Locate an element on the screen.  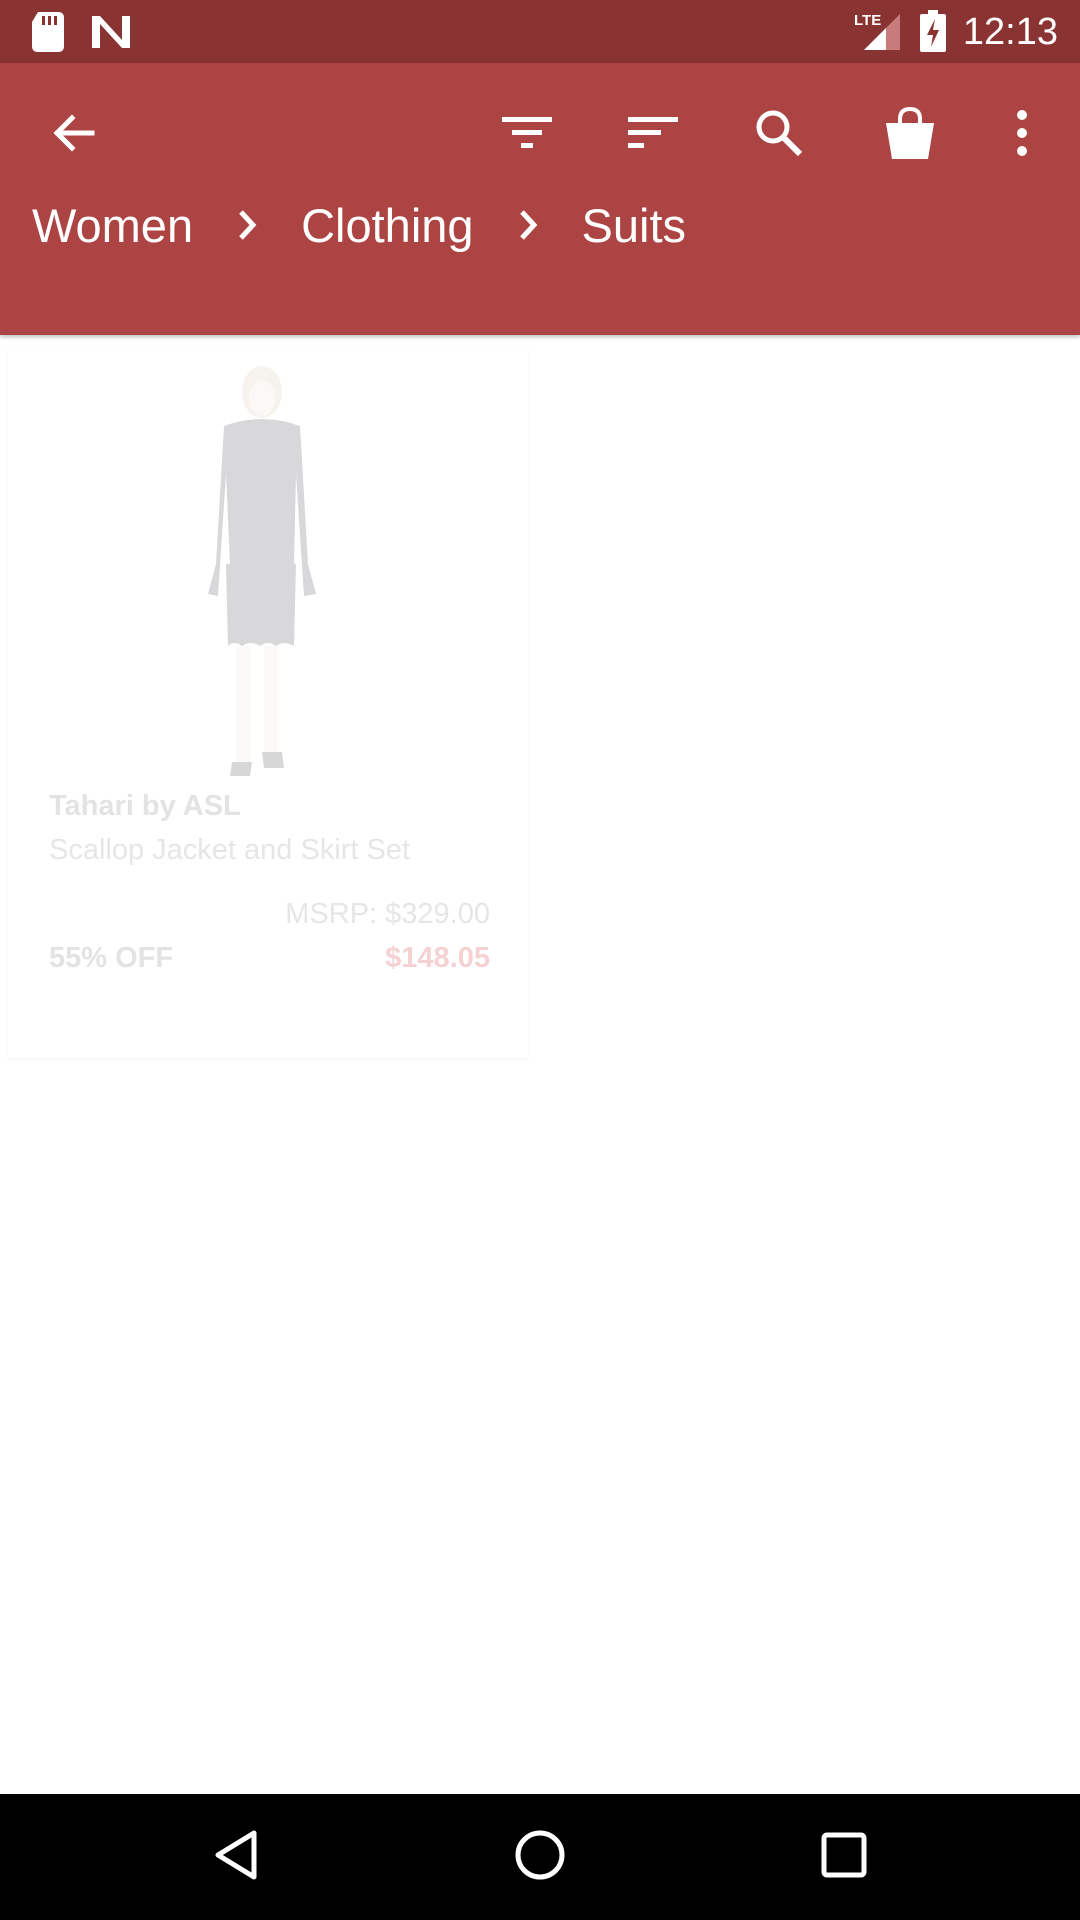
product-name: Scallop Jacket and Skirt Set is located at coordinates (230, 850).